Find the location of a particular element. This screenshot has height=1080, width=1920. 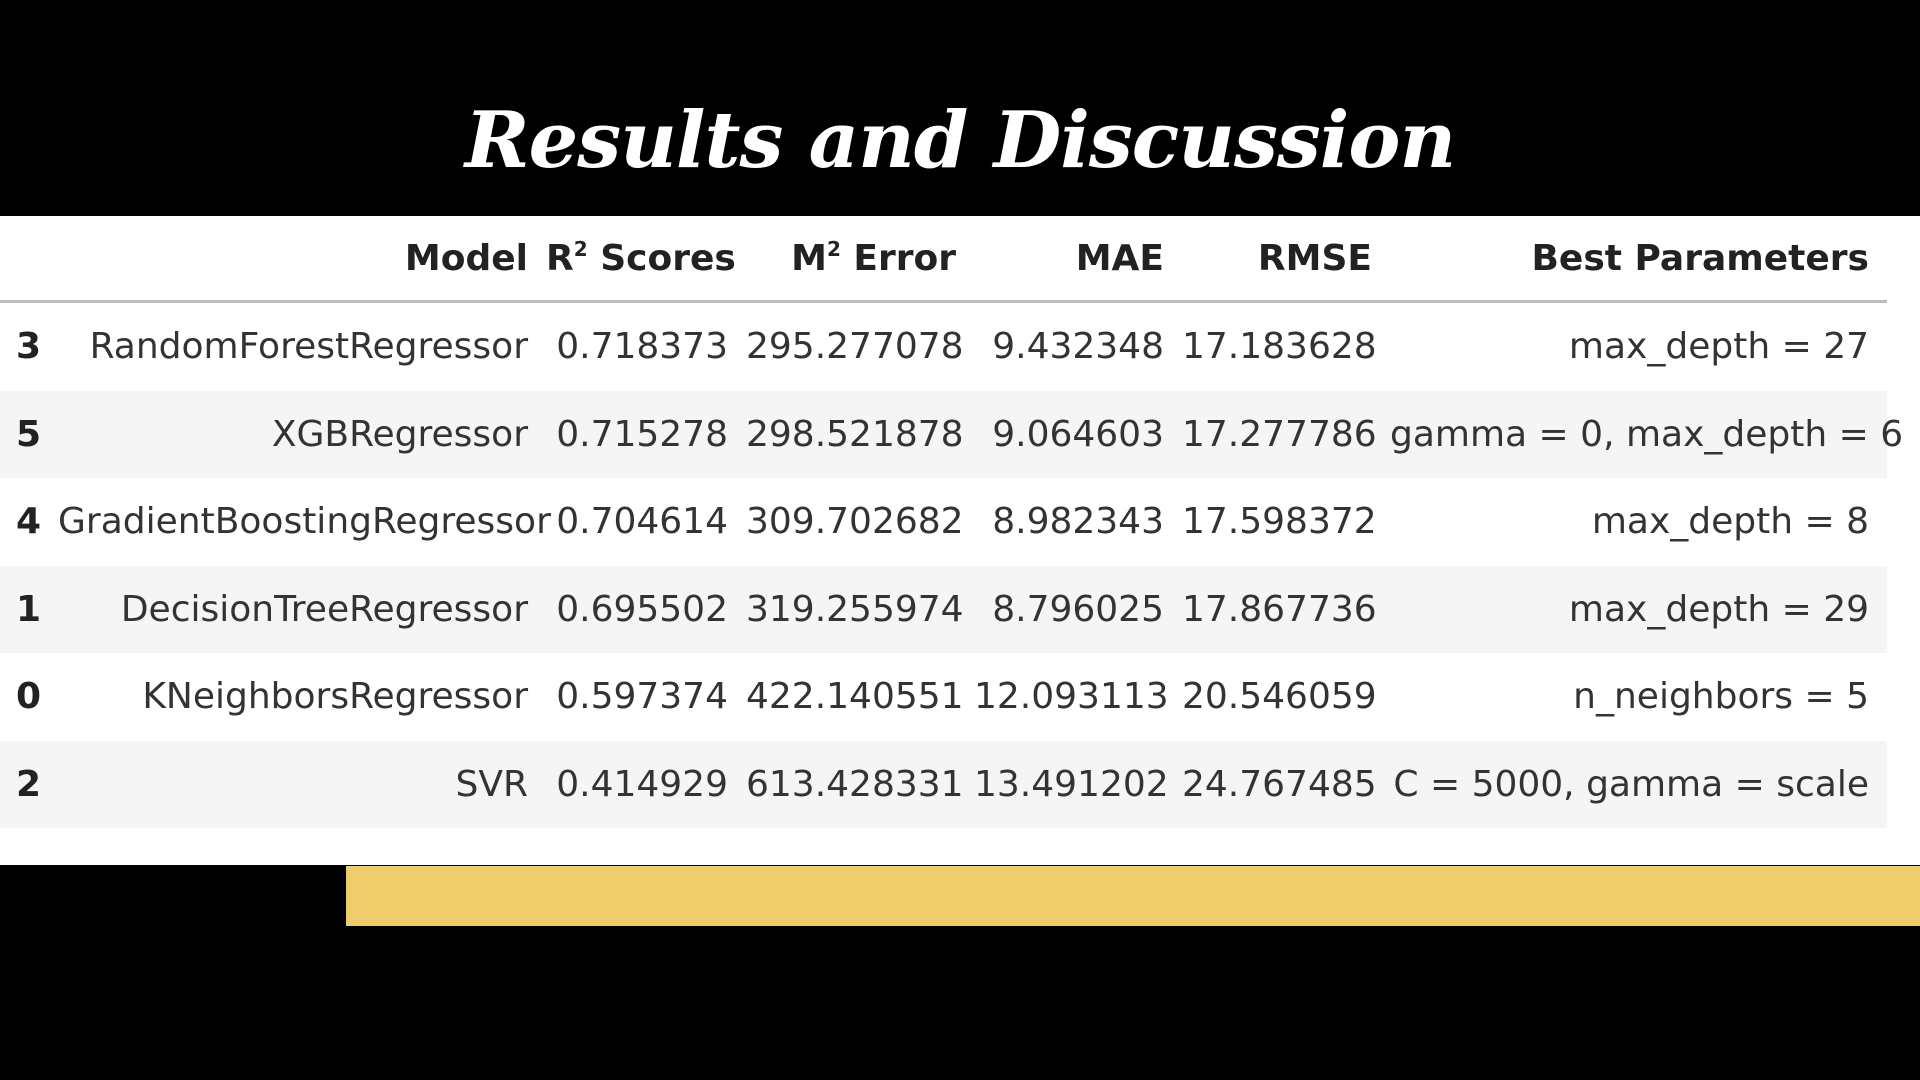

cell-model: KNeighborsRegressor is located at coordinates (335, 697).